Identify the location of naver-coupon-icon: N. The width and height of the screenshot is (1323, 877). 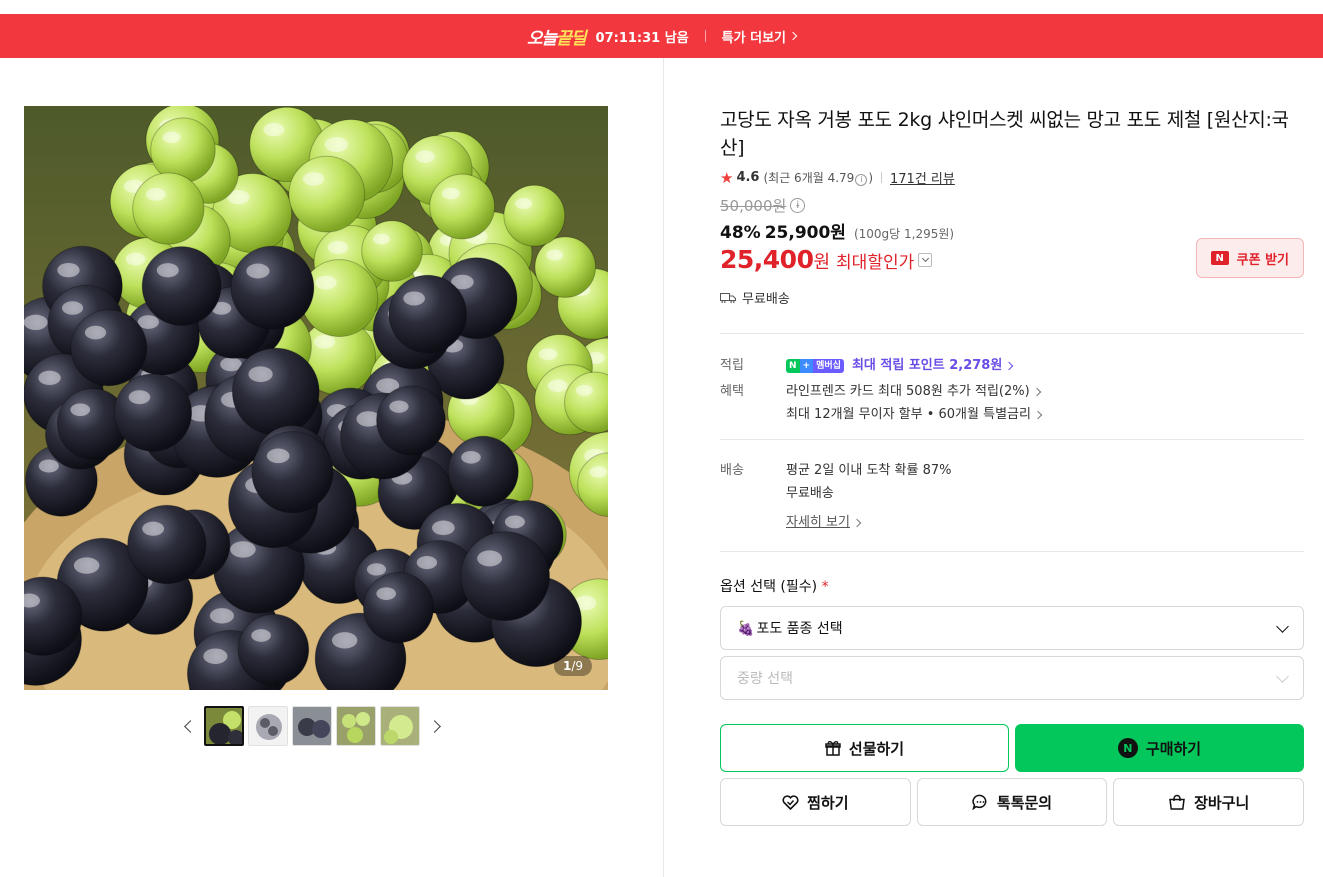
(1219, 258).